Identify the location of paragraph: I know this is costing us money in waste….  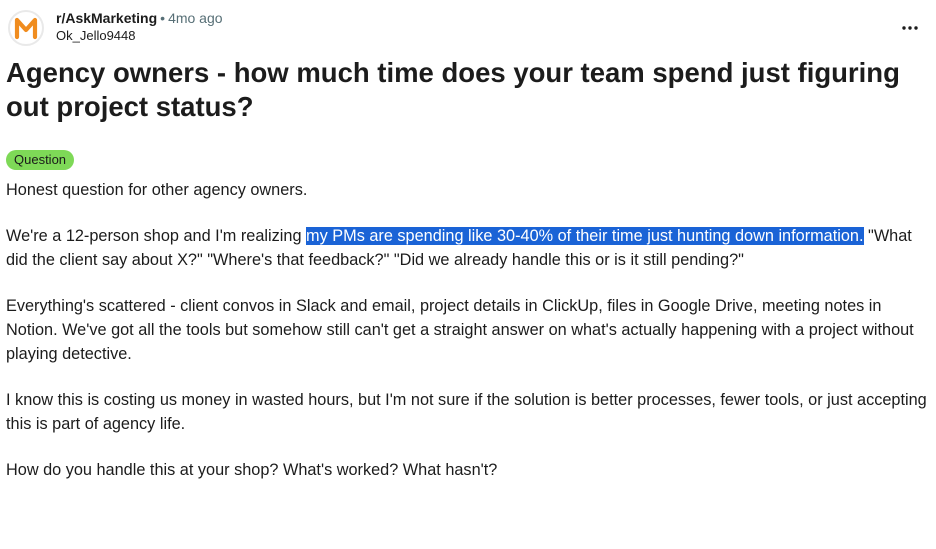
(466, 412).